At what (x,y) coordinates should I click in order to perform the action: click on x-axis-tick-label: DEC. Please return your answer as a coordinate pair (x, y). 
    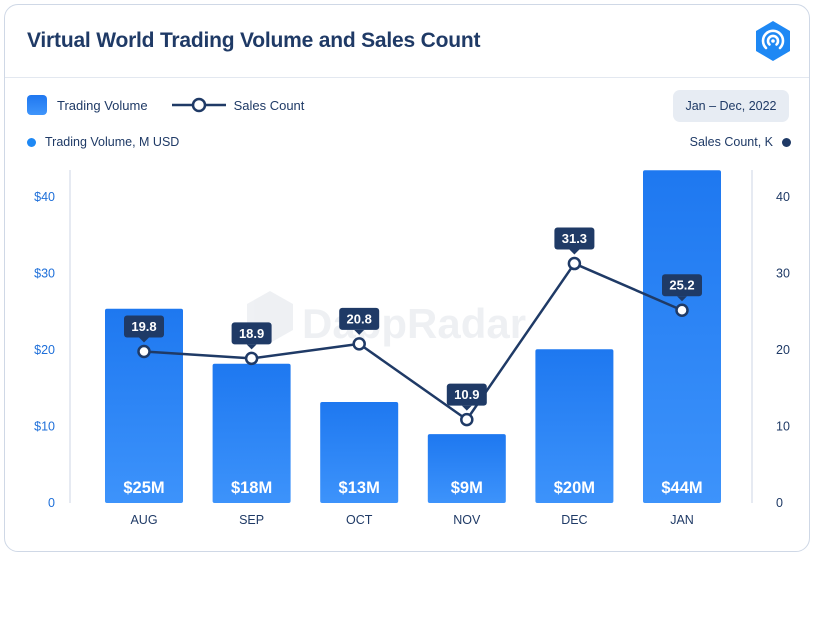
    Looking at the image, I should click on (574, 520).